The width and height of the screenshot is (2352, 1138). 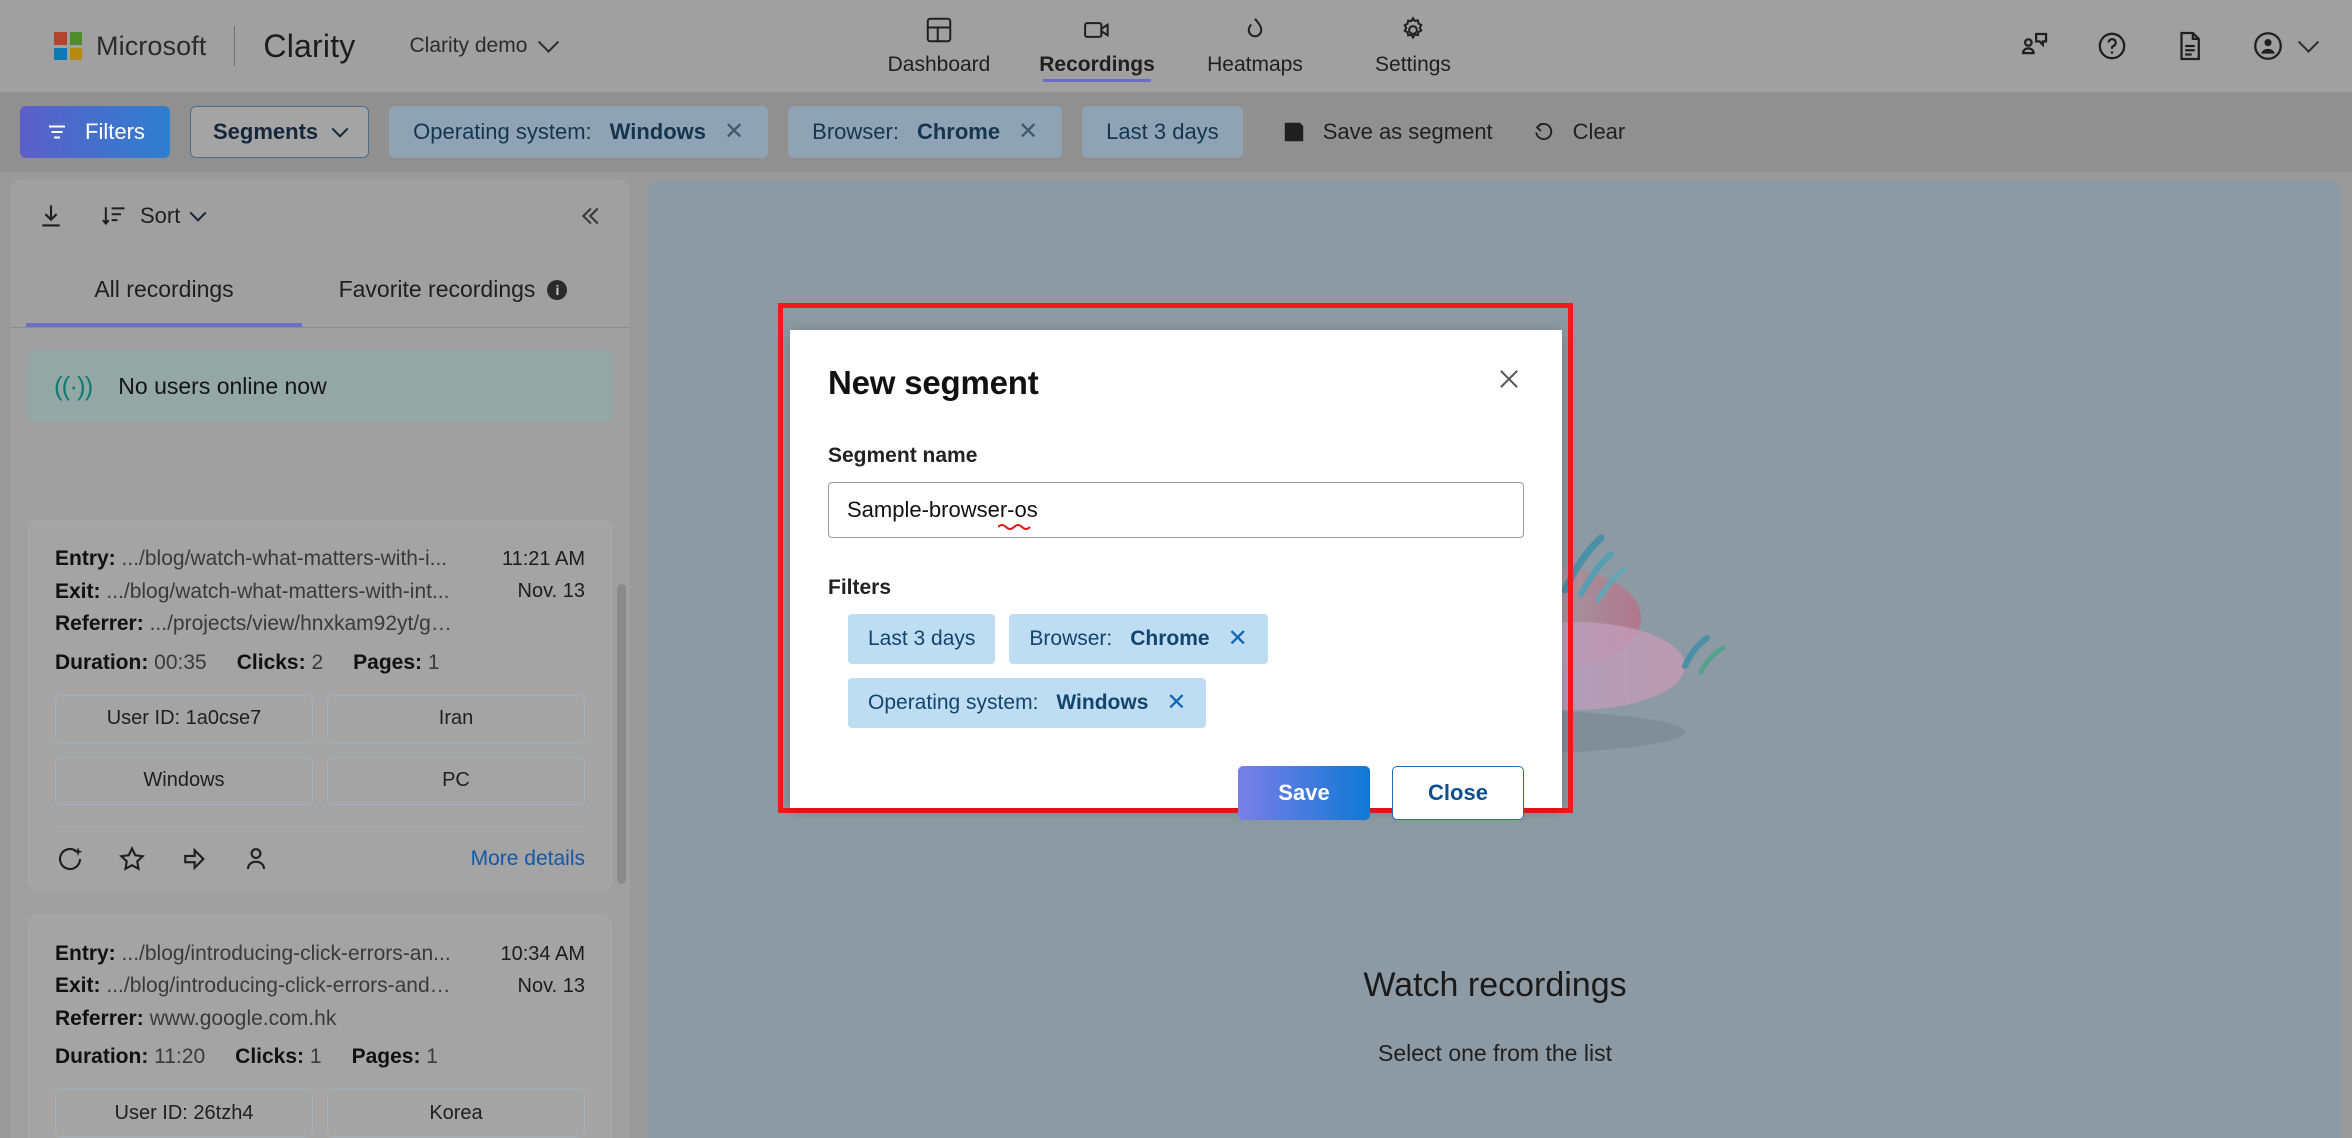 What do you see at coordinates (2034, 46) in the screenshot?
I see `feedback-icon` at bounding box center [2034, 46].